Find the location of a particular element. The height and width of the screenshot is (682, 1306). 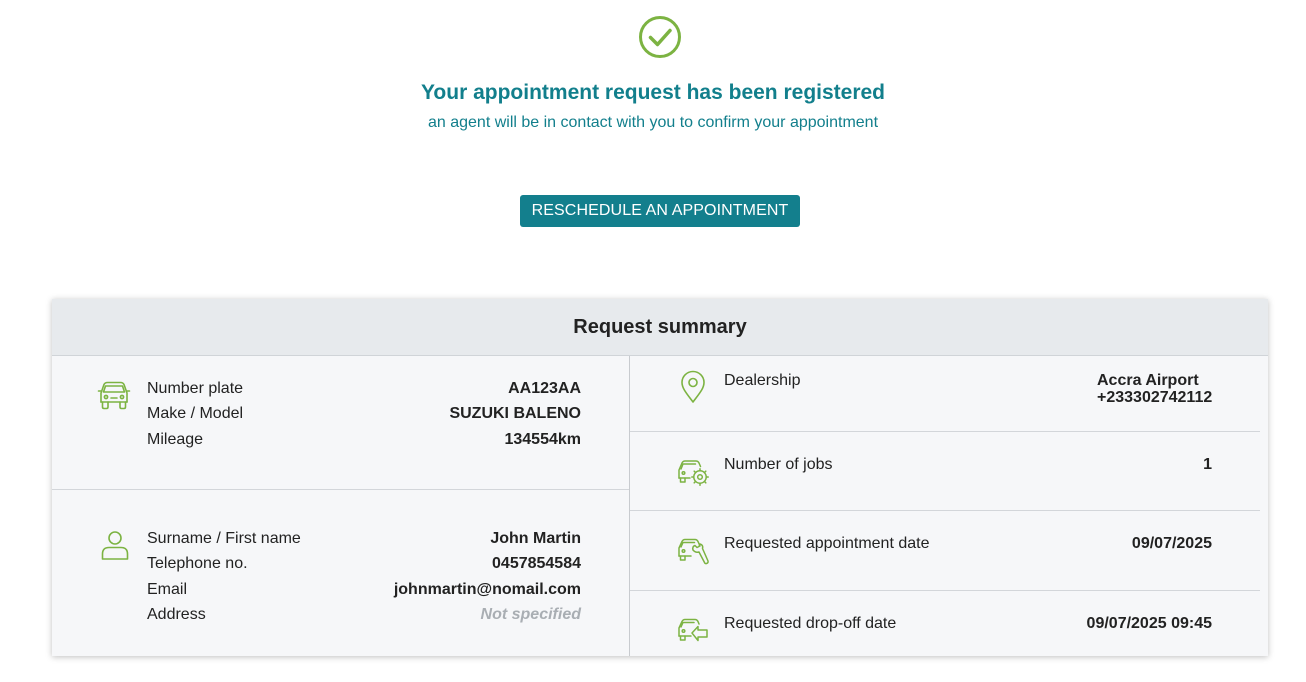

phone-label: Telephone no. is located at coordinates (197, 563).